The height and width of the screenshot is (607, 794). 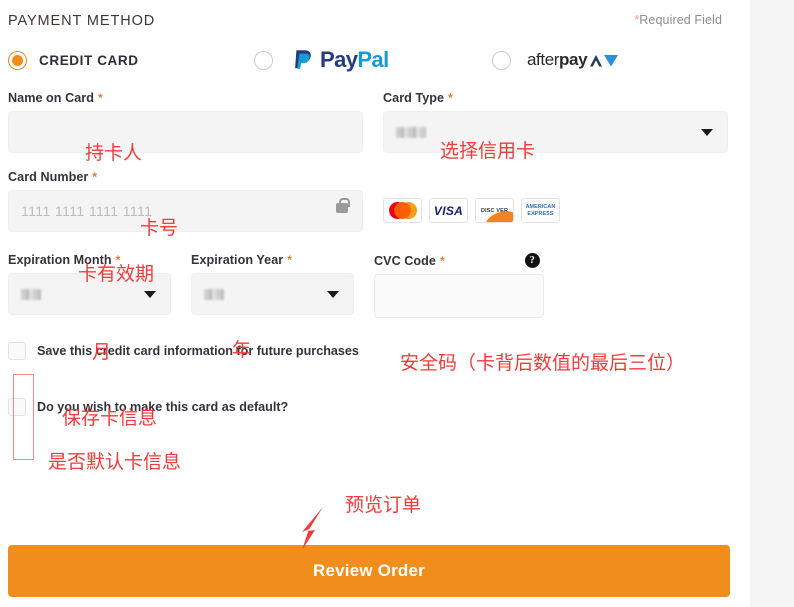 What do you see at coordinates (402, 210) in the screenshot?
I see `mastercard-logo` at bounding box center [402, 210].